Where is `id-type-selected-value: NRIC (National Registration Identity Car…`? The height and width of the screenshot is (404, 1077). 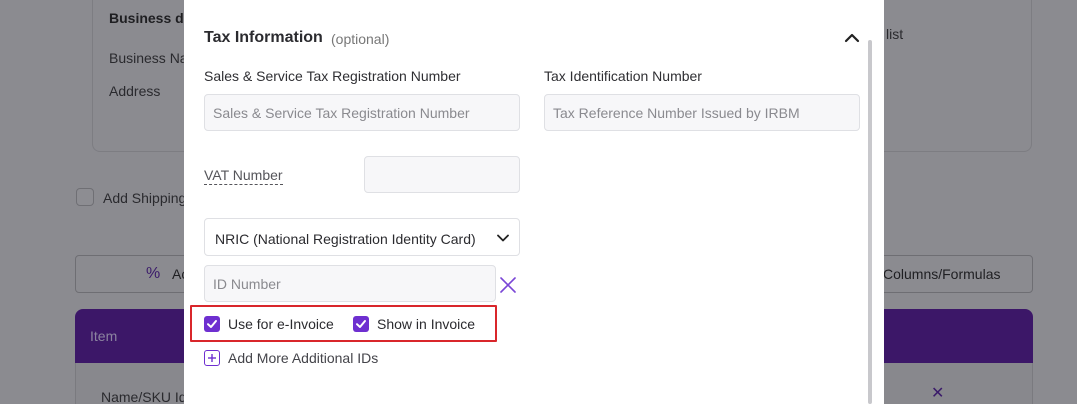 id-type-selected-value: NRIC (National Registration Identity Car… is located at coordinates (345, 239).